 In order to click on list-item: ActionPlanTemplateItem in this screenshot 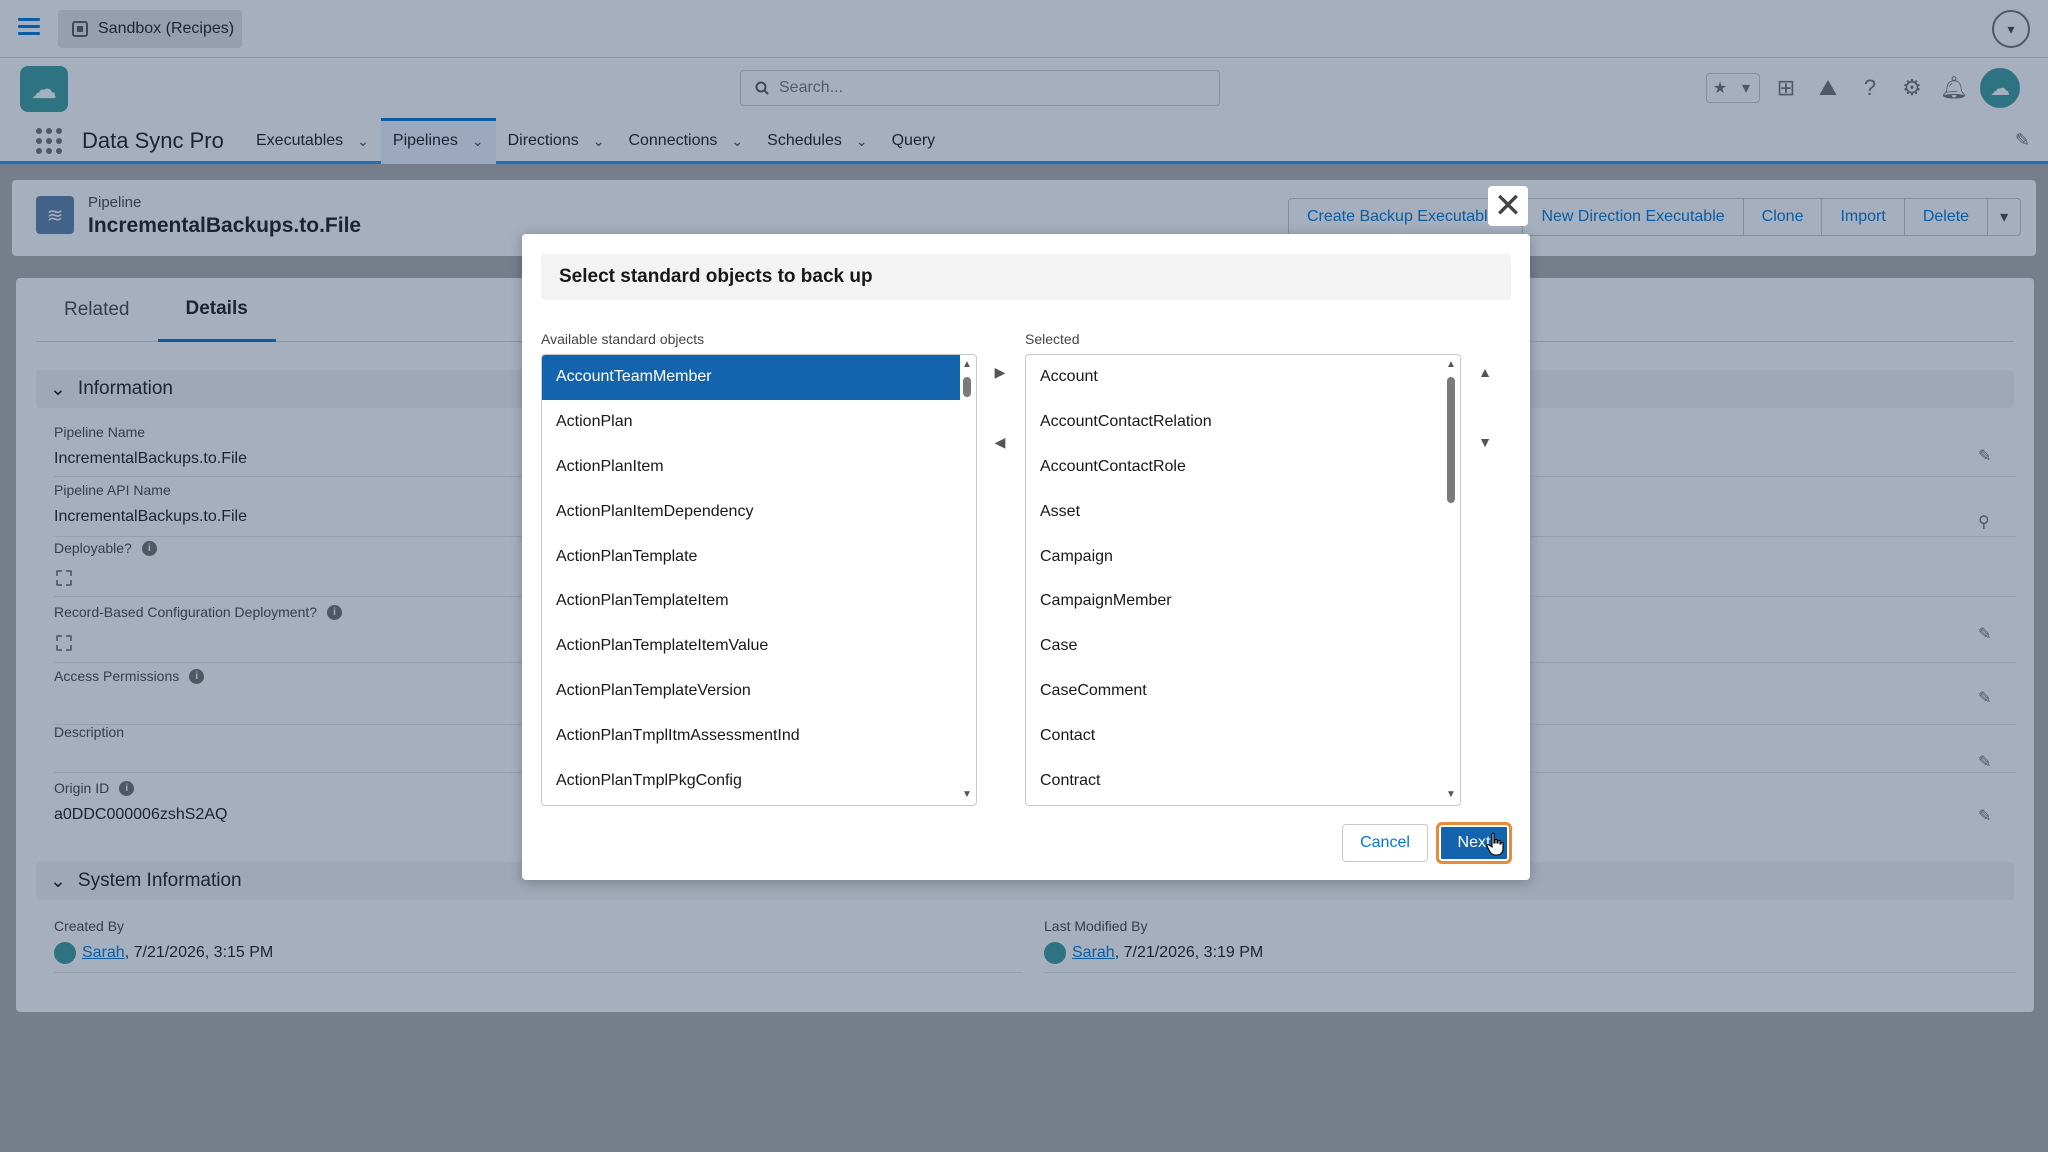, I will do `click(751, 601)`.